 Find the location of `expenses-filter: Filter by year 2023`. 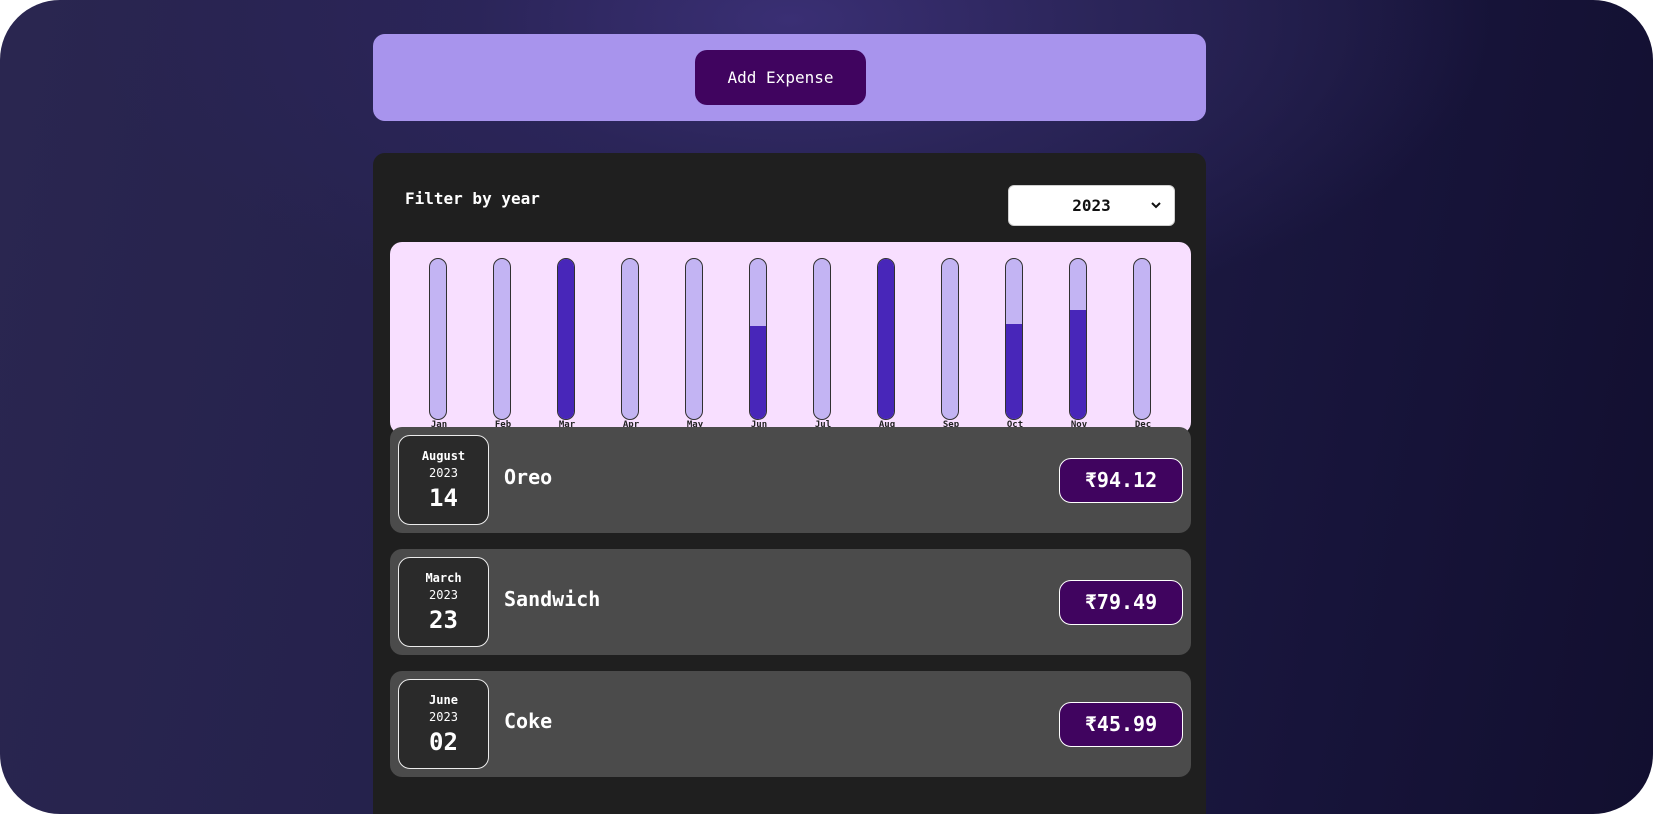

expenses-filter: Filter by year 2023 is located at coordinates (790, 210).